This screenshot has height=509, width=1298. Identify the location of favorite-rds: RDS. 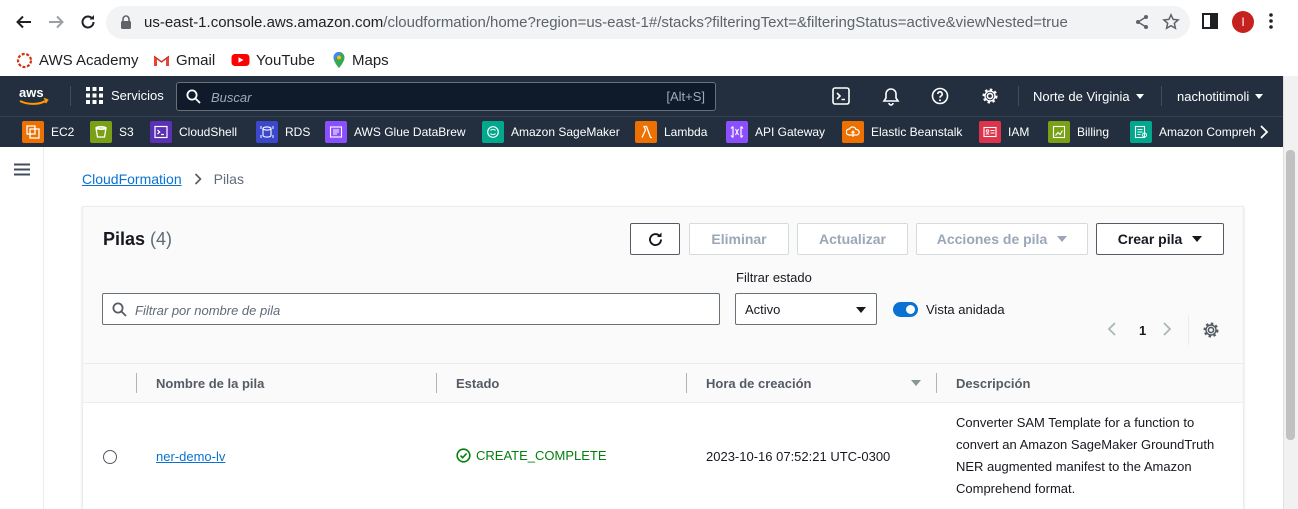
(283, 132).